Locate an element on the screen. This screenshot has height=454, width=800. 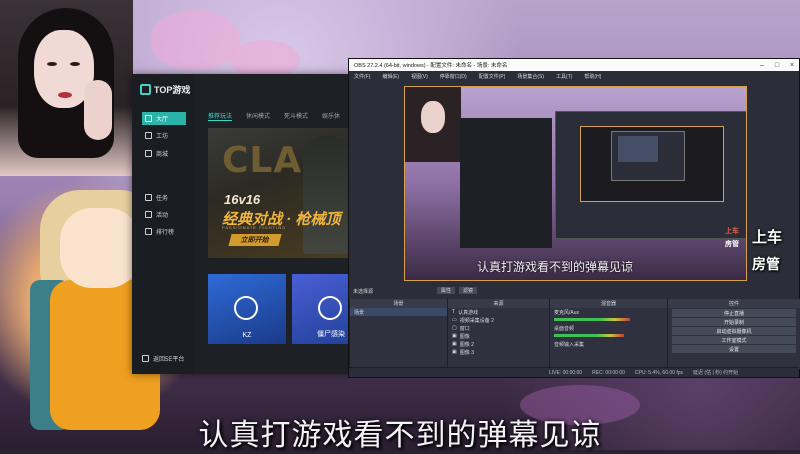
game-card-label: KZ is located at coordinates (247, 335).